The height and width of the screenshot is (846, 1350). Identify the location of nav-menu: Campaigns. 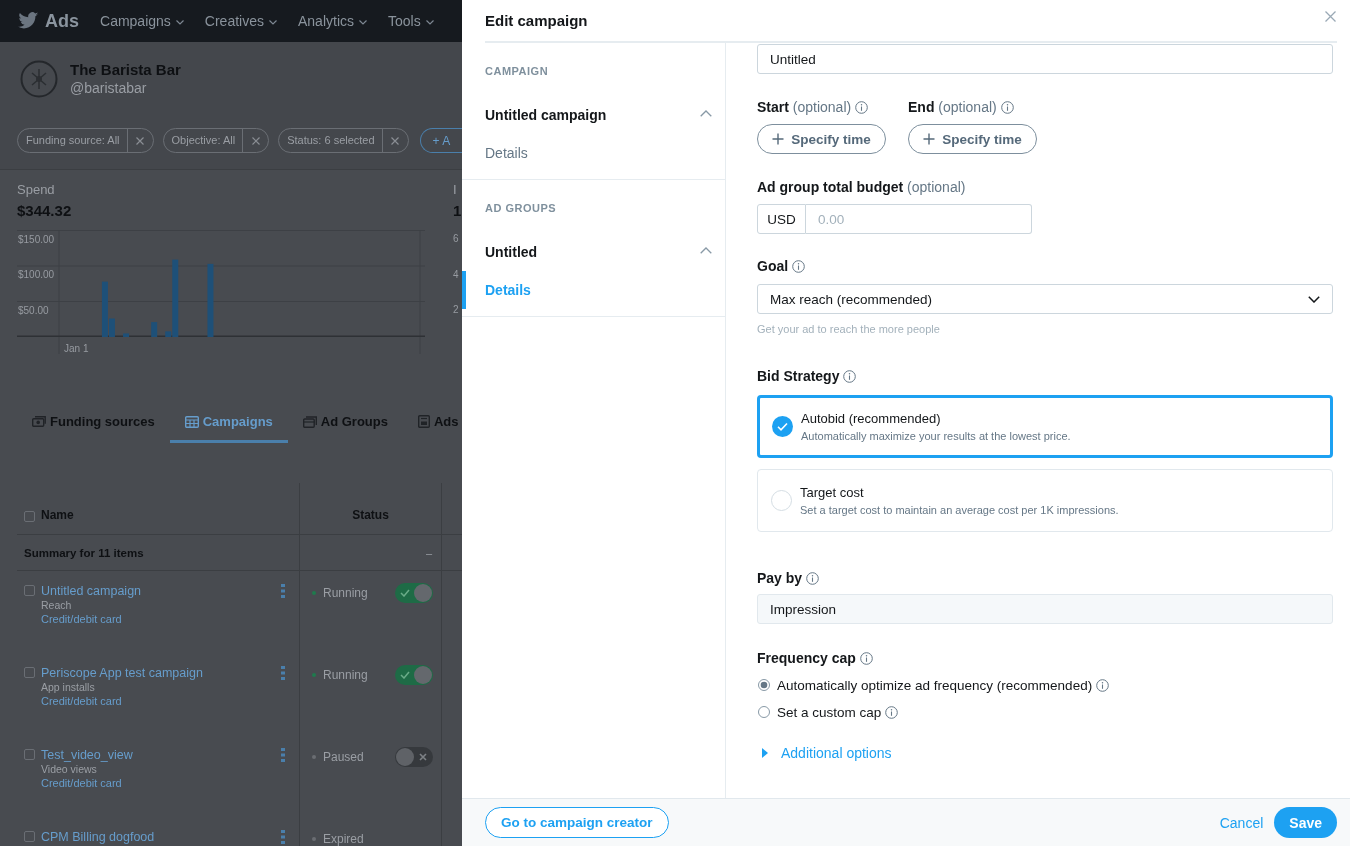
(142, 21).